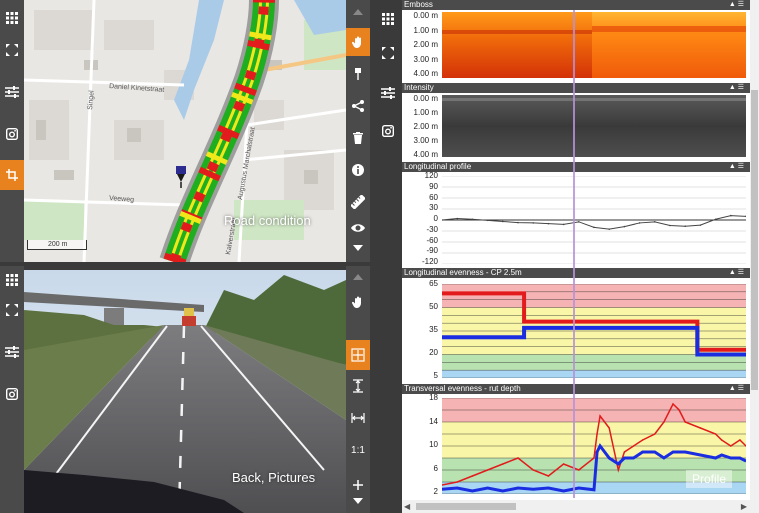  What do you see at coordinates (433, 283) in the screenshot?
I see `axis-tick-label: 65` at bounding box center [433, 283].